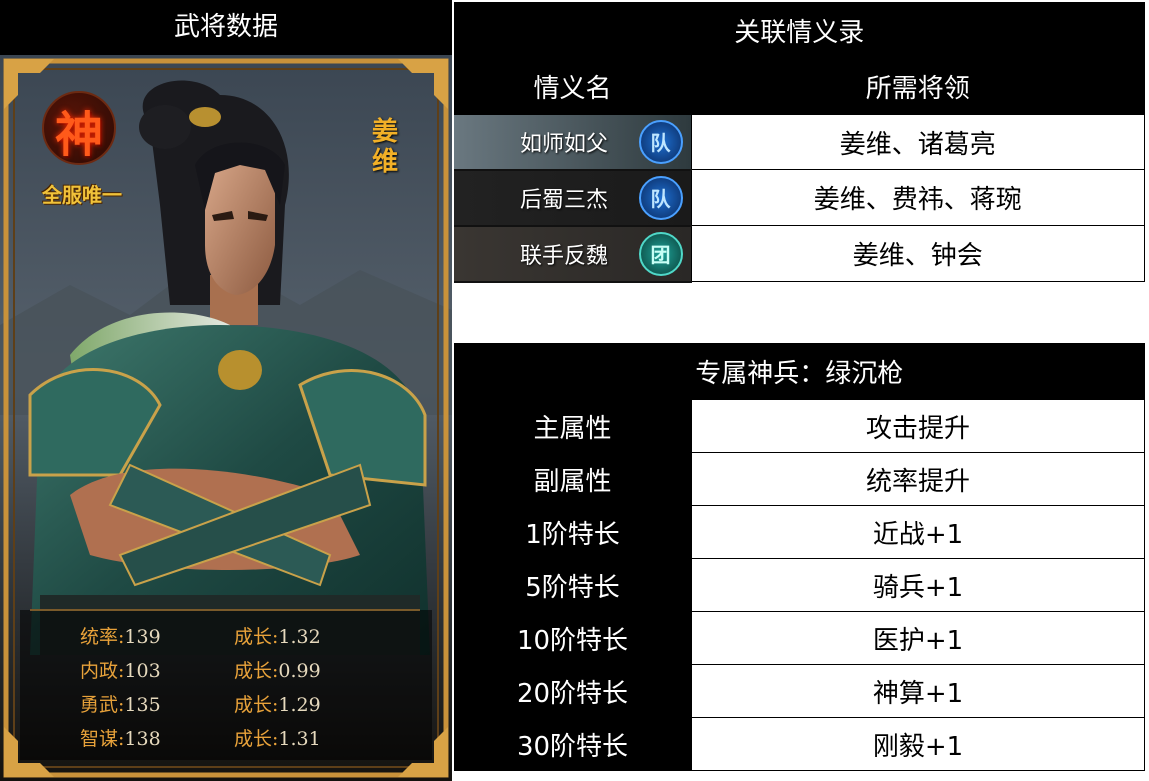 This screenshot has width=1149, height=781. I want to click on weapon-attr-label: 1阶特长, so click(573, 532).